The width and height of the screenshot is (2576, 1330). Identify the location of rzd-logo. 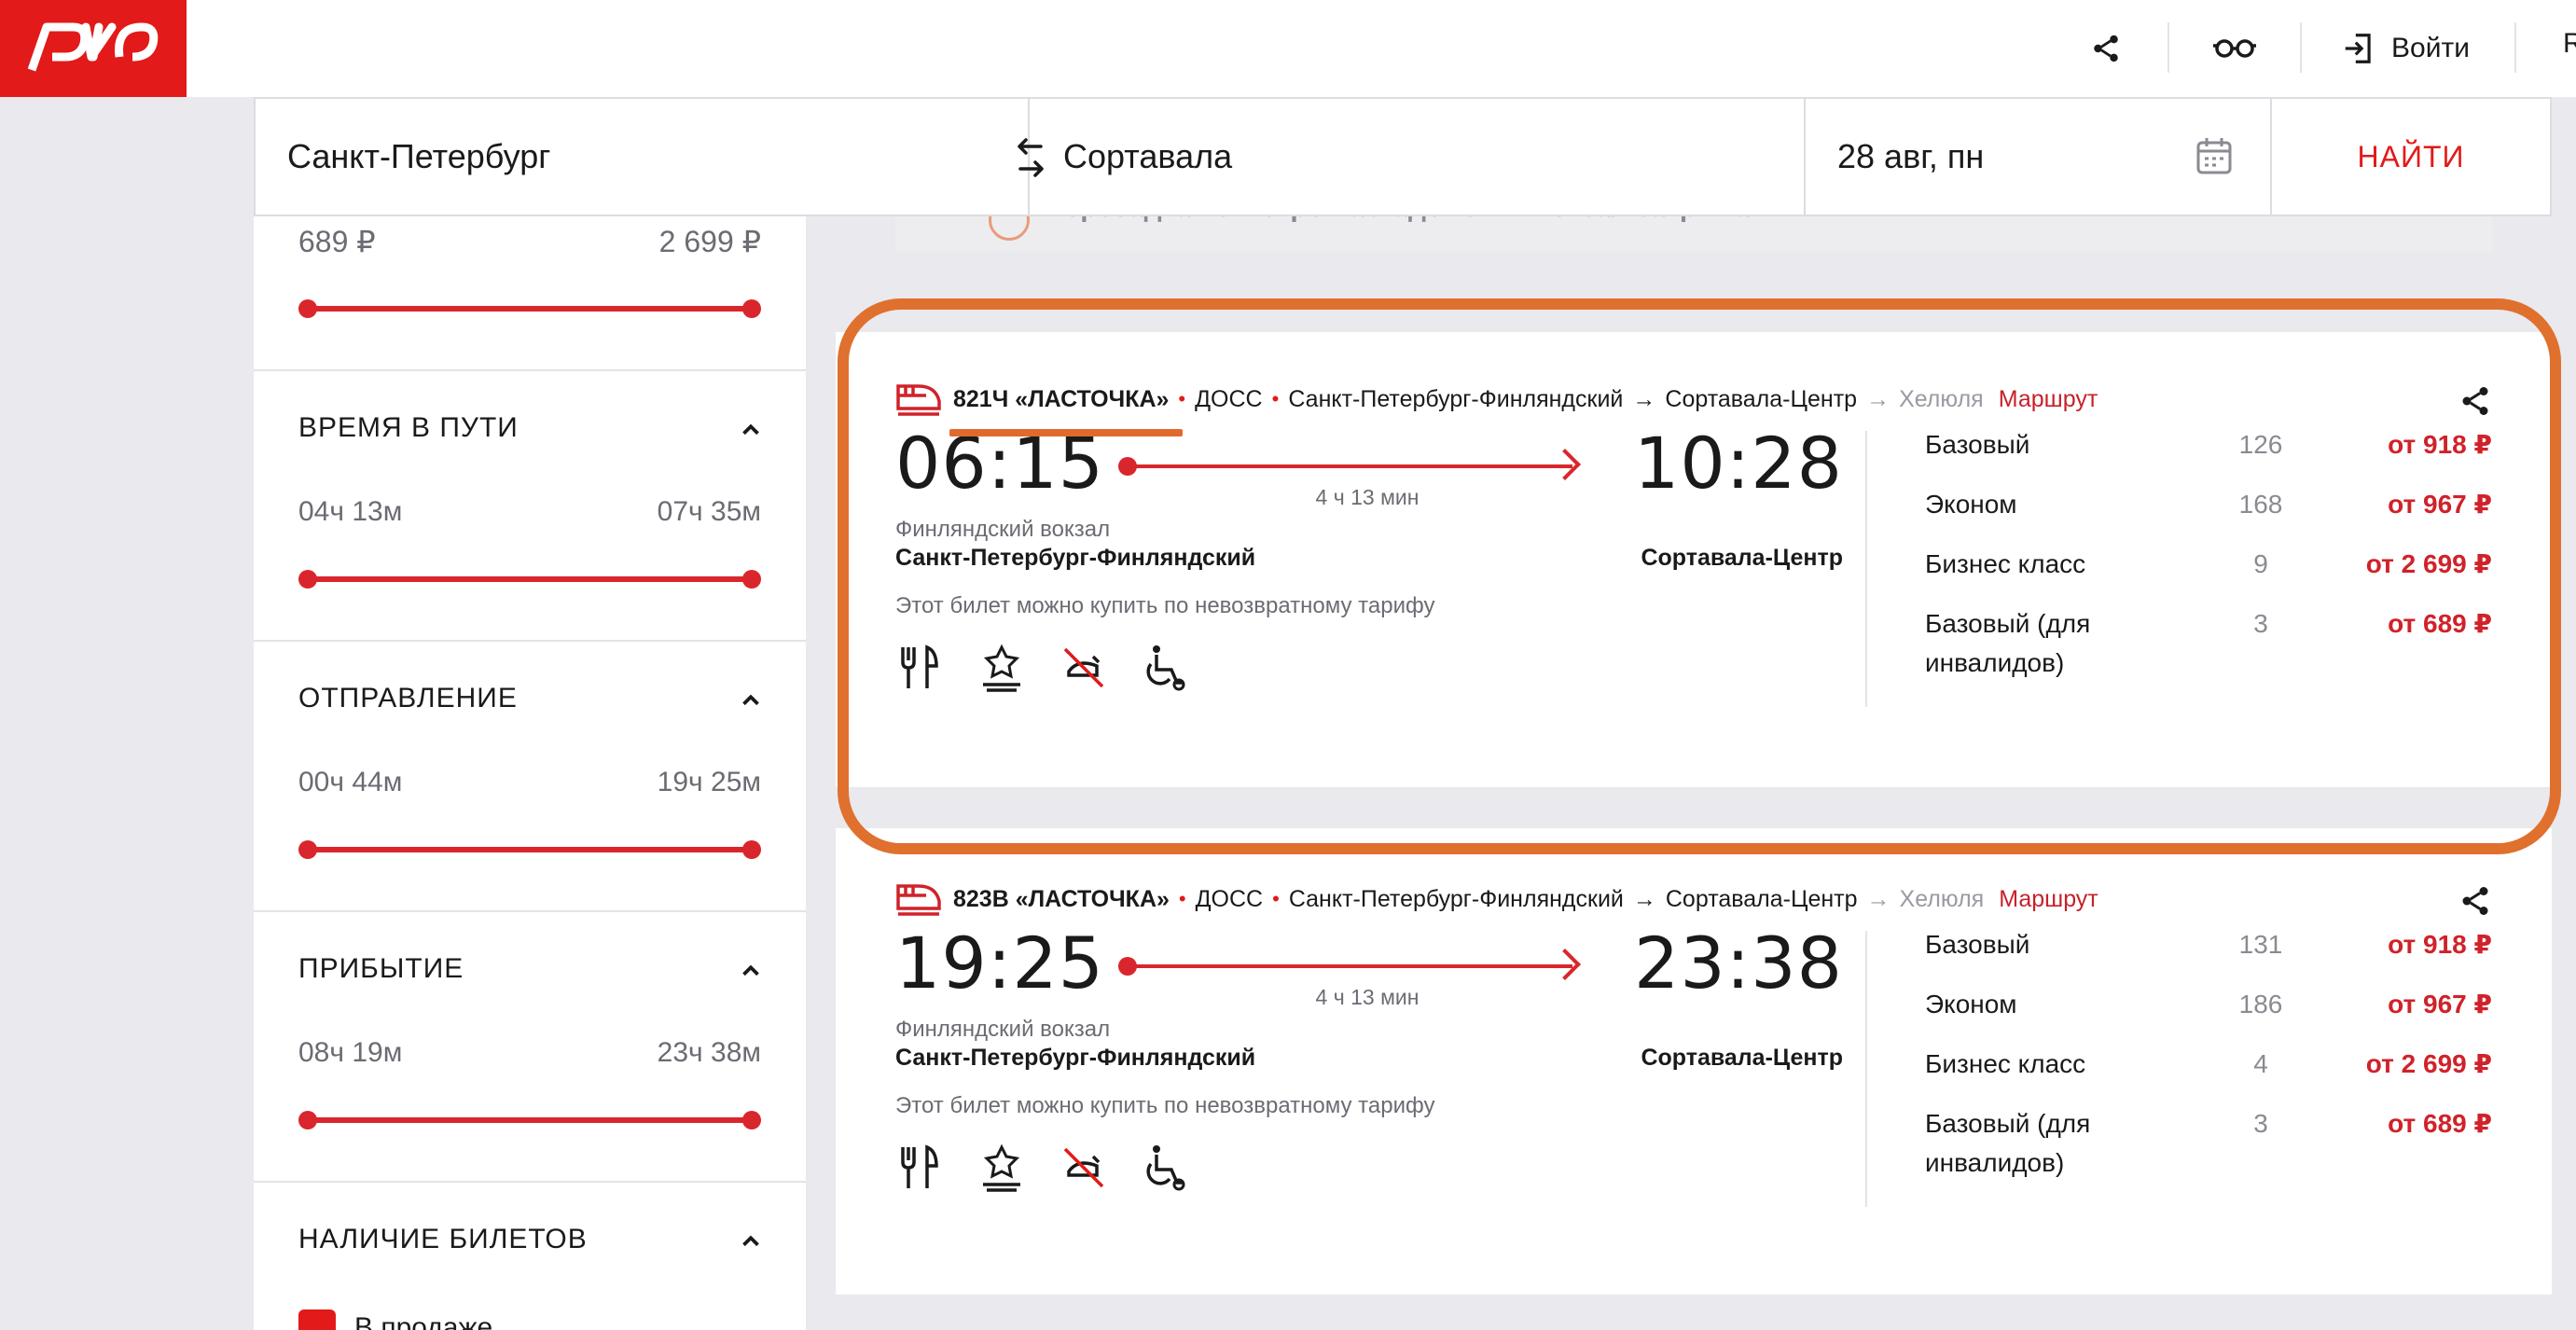
(93, 48).